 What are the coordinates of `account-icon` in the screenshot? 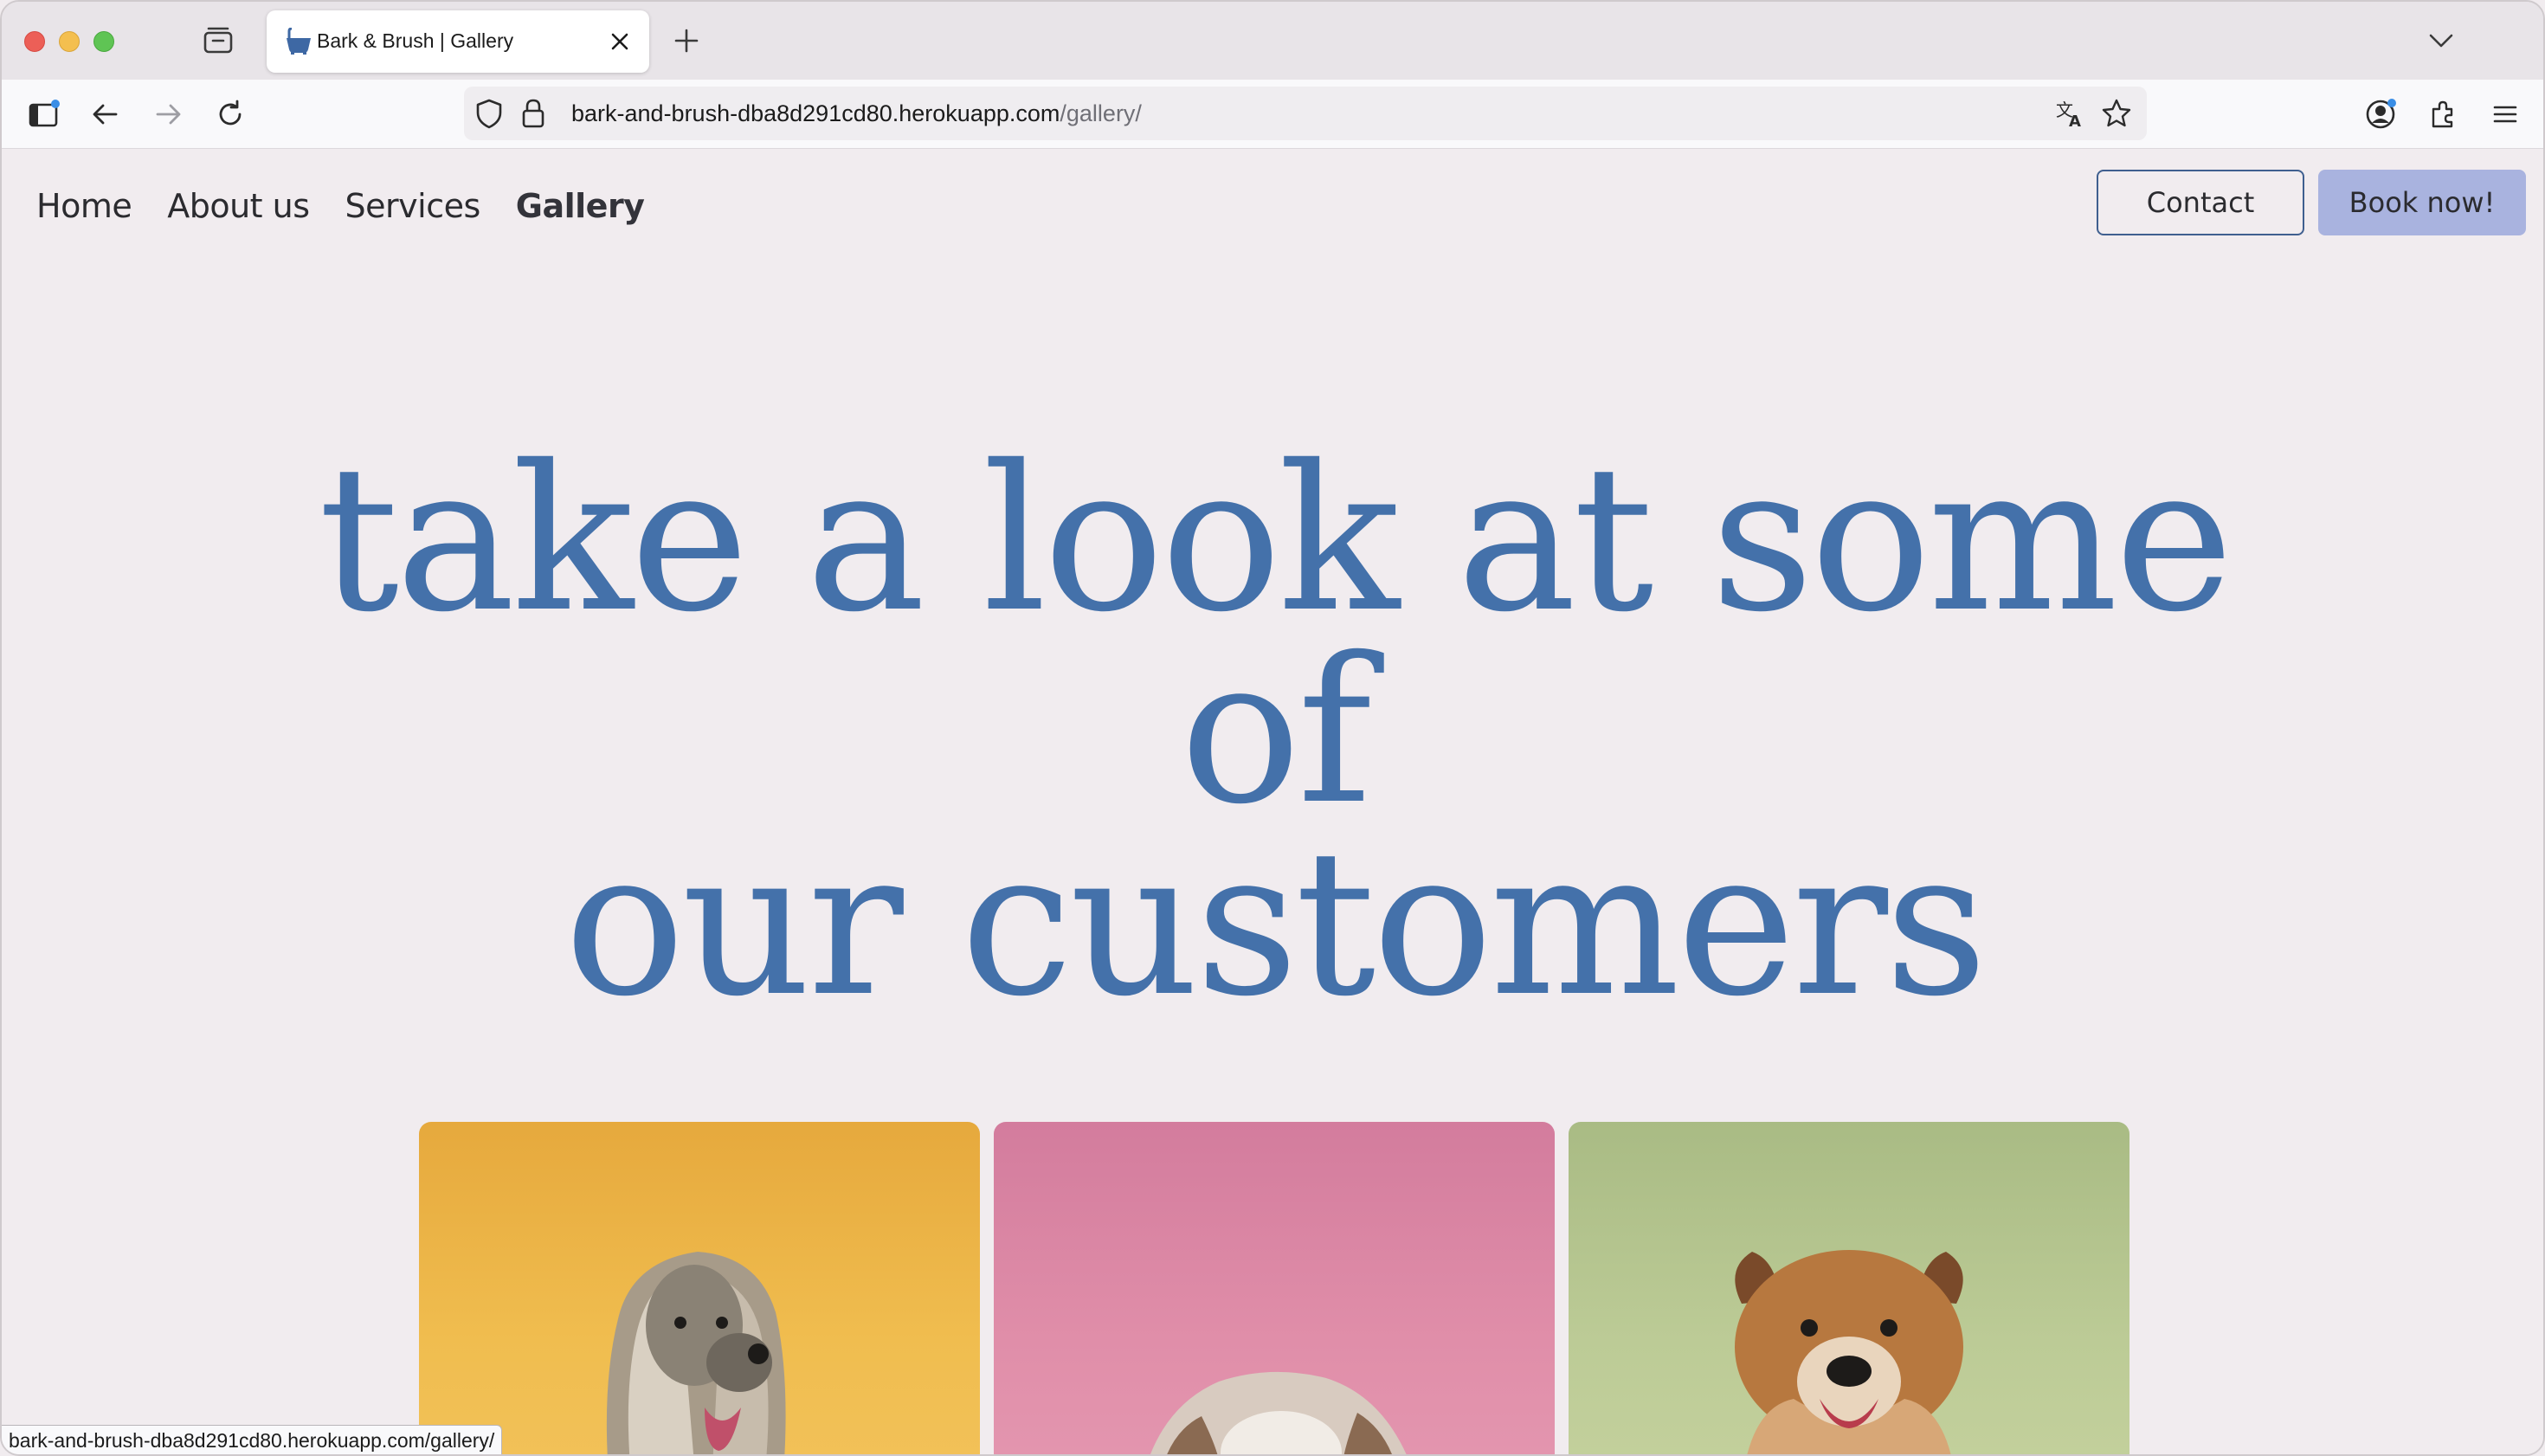 It's located at (2381, 114).